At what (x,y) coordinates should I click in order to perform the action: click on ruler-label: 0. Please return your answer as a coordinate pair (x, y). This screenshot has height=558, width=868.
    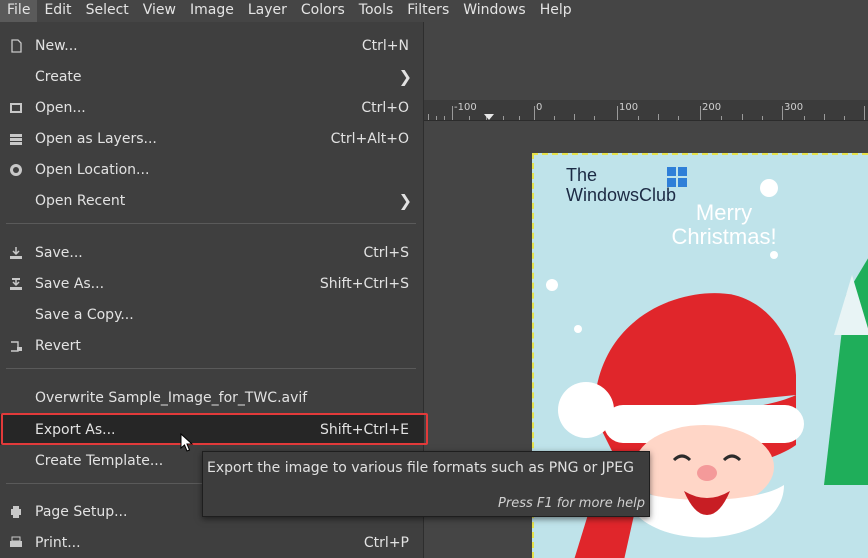
    Looking at the image, I should click on (539, 107).